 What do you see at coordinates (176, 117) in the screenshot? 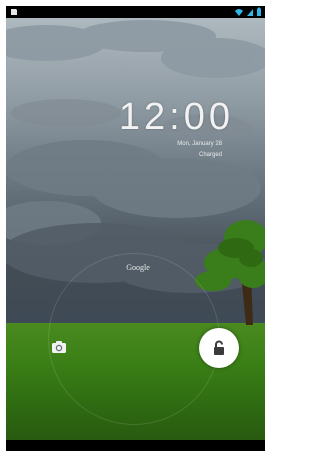
I see `clock-time: 12:00` at bounding box center [176, 117].